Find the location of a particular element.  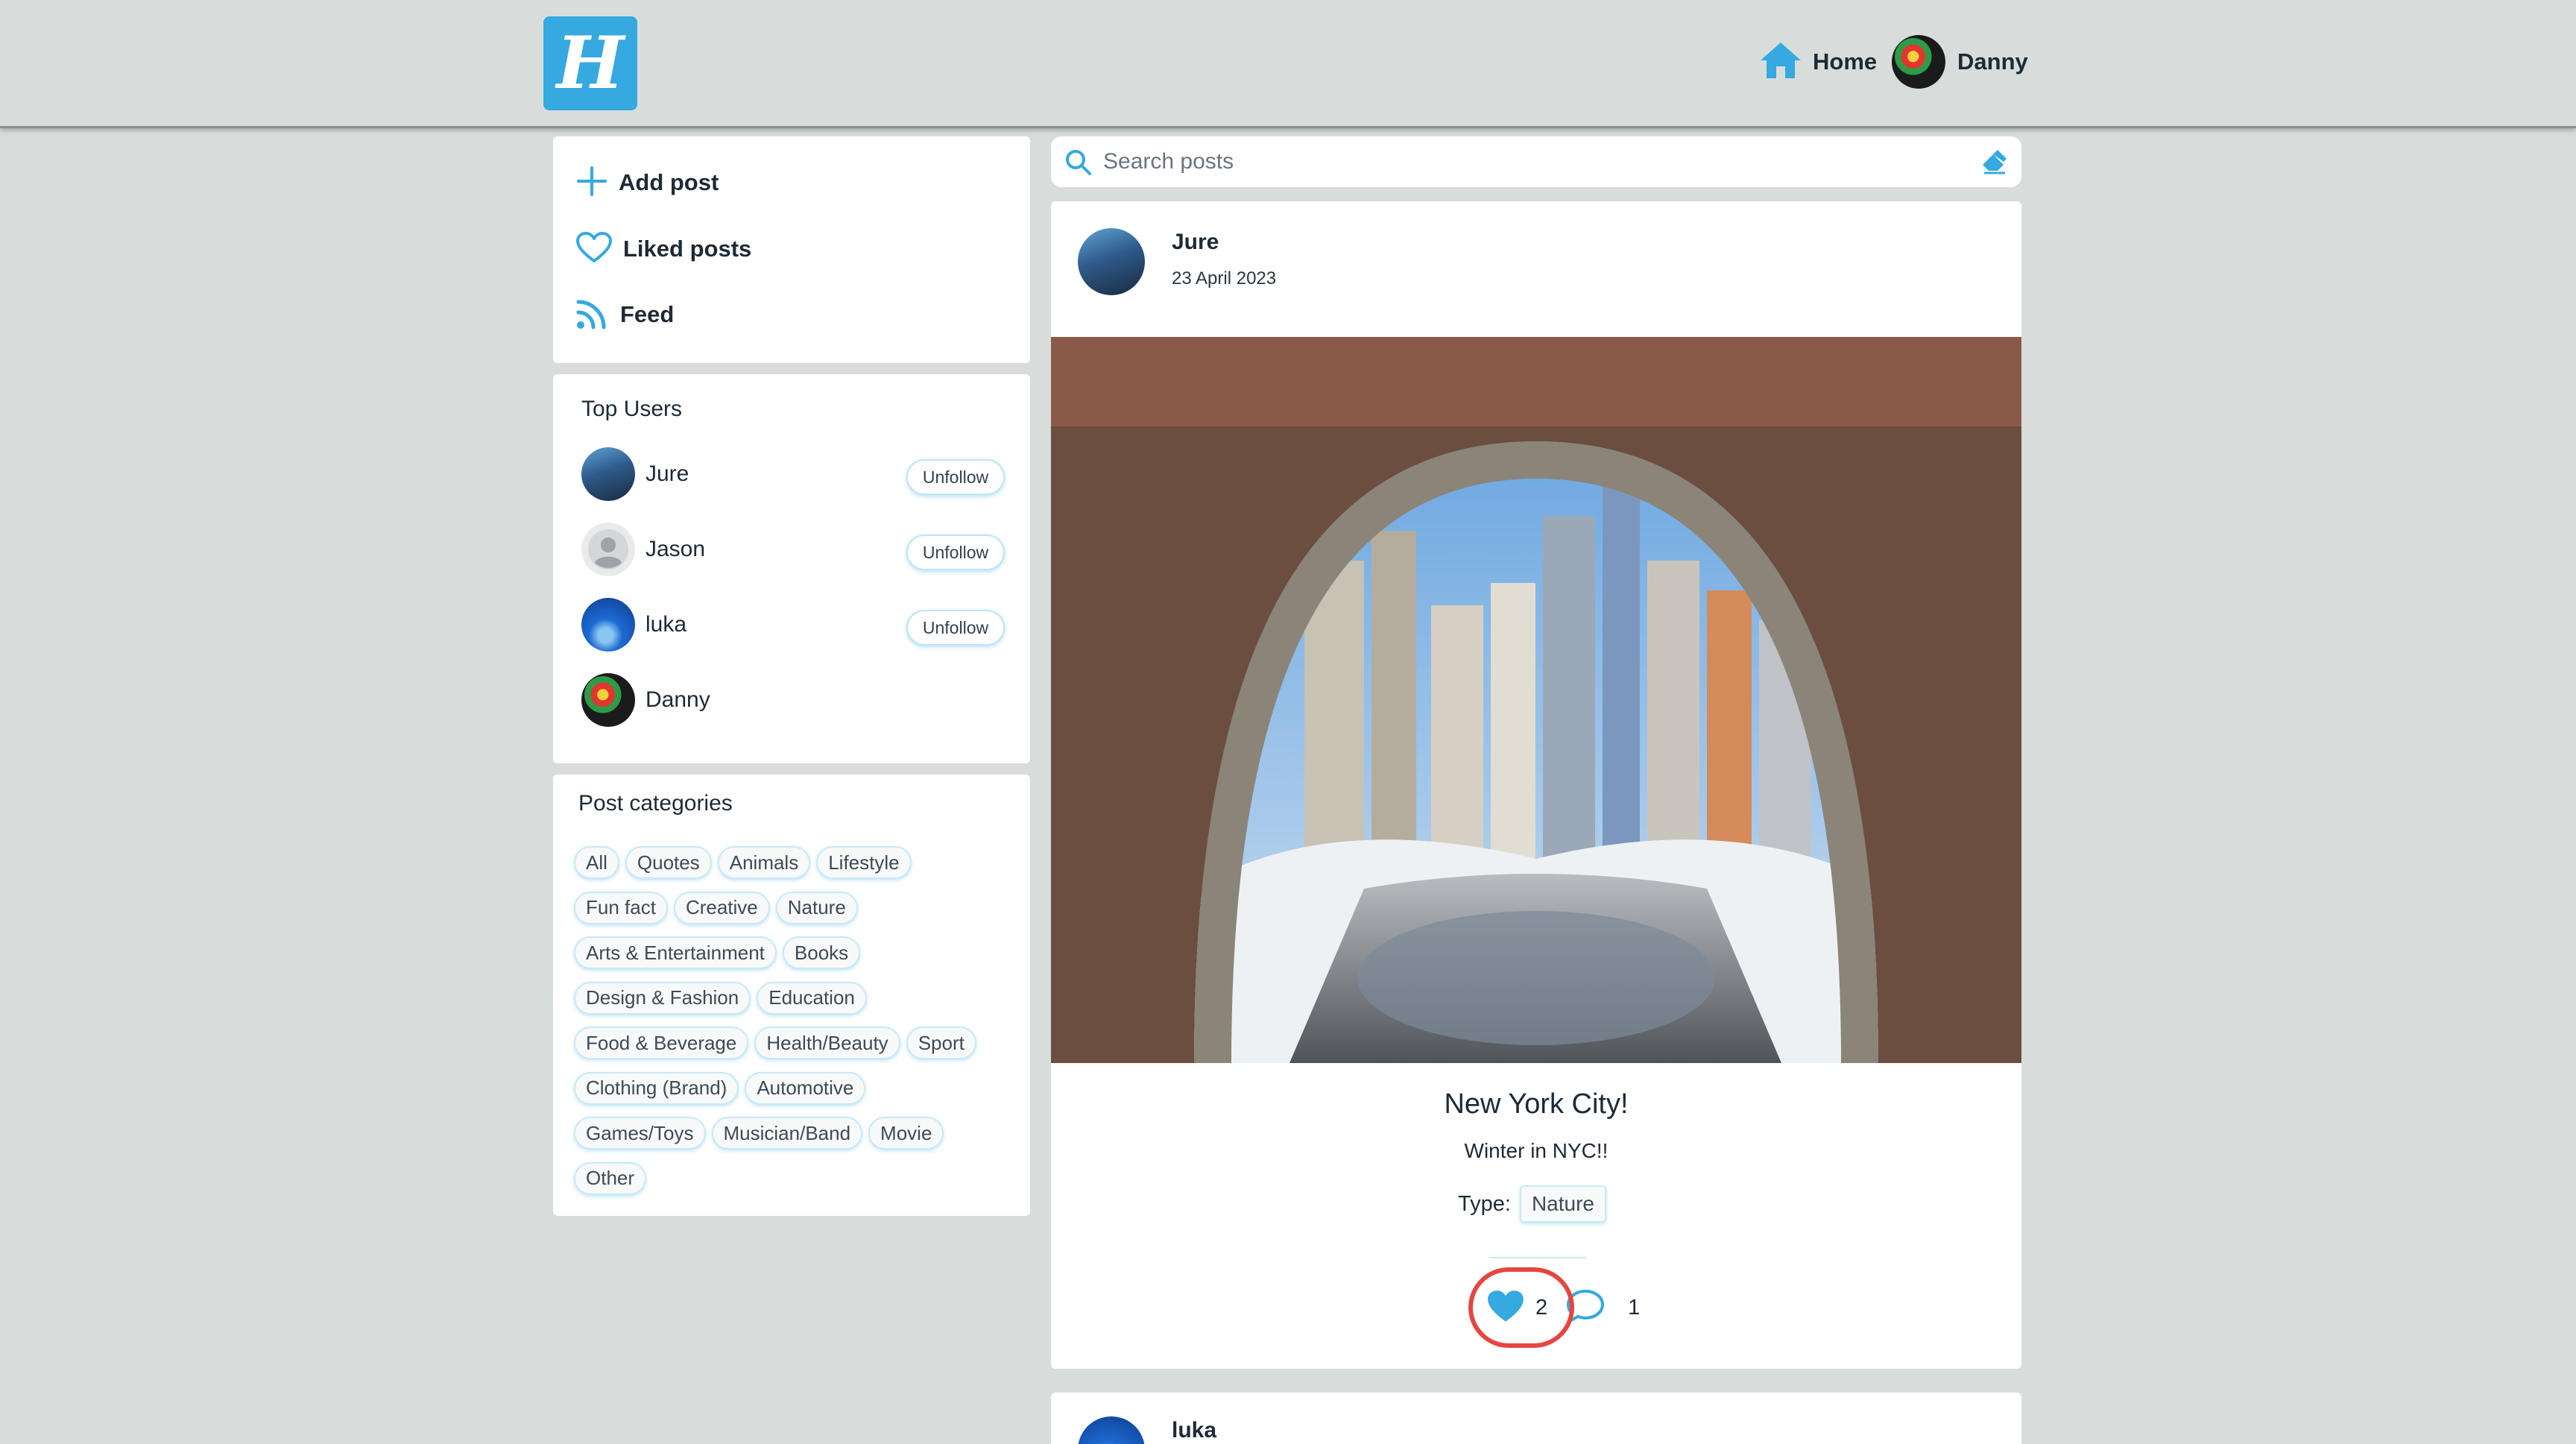

menu-item-label: Add post is located at coordinates (669, 182).